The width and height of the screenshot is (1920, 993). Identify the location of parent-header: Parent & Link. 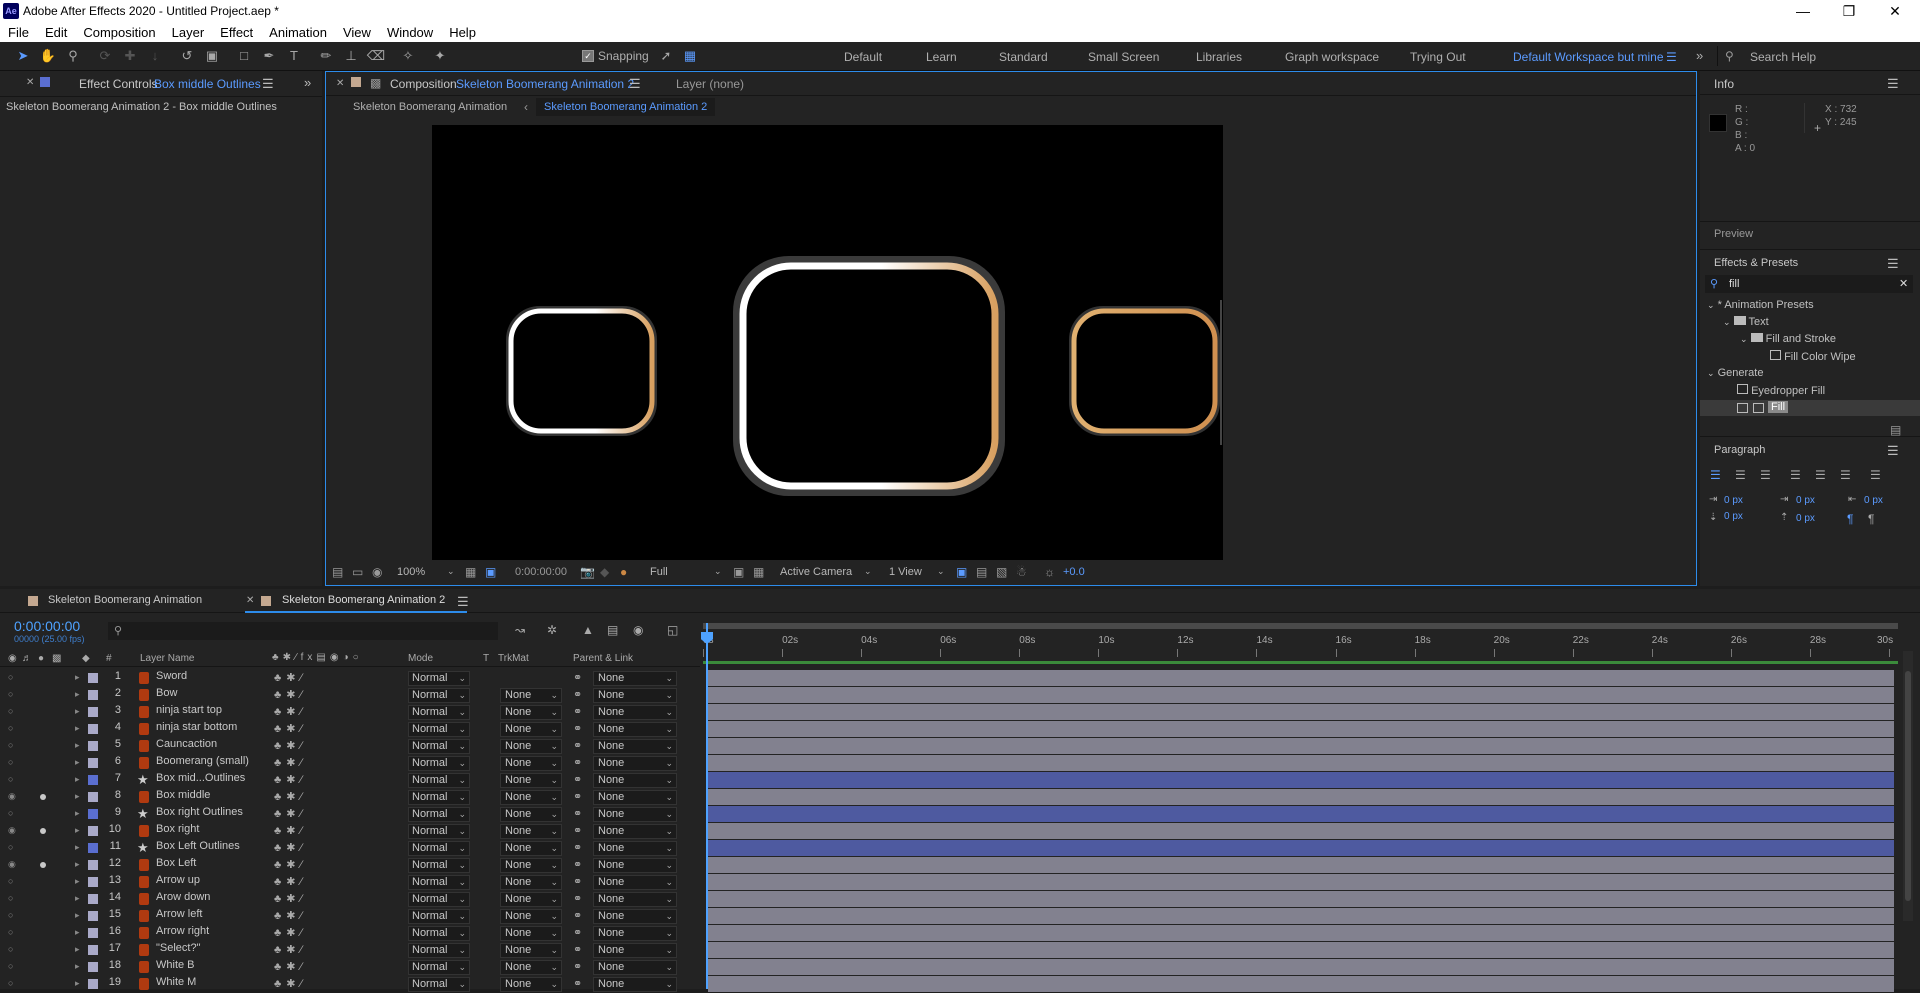
(603, 658).